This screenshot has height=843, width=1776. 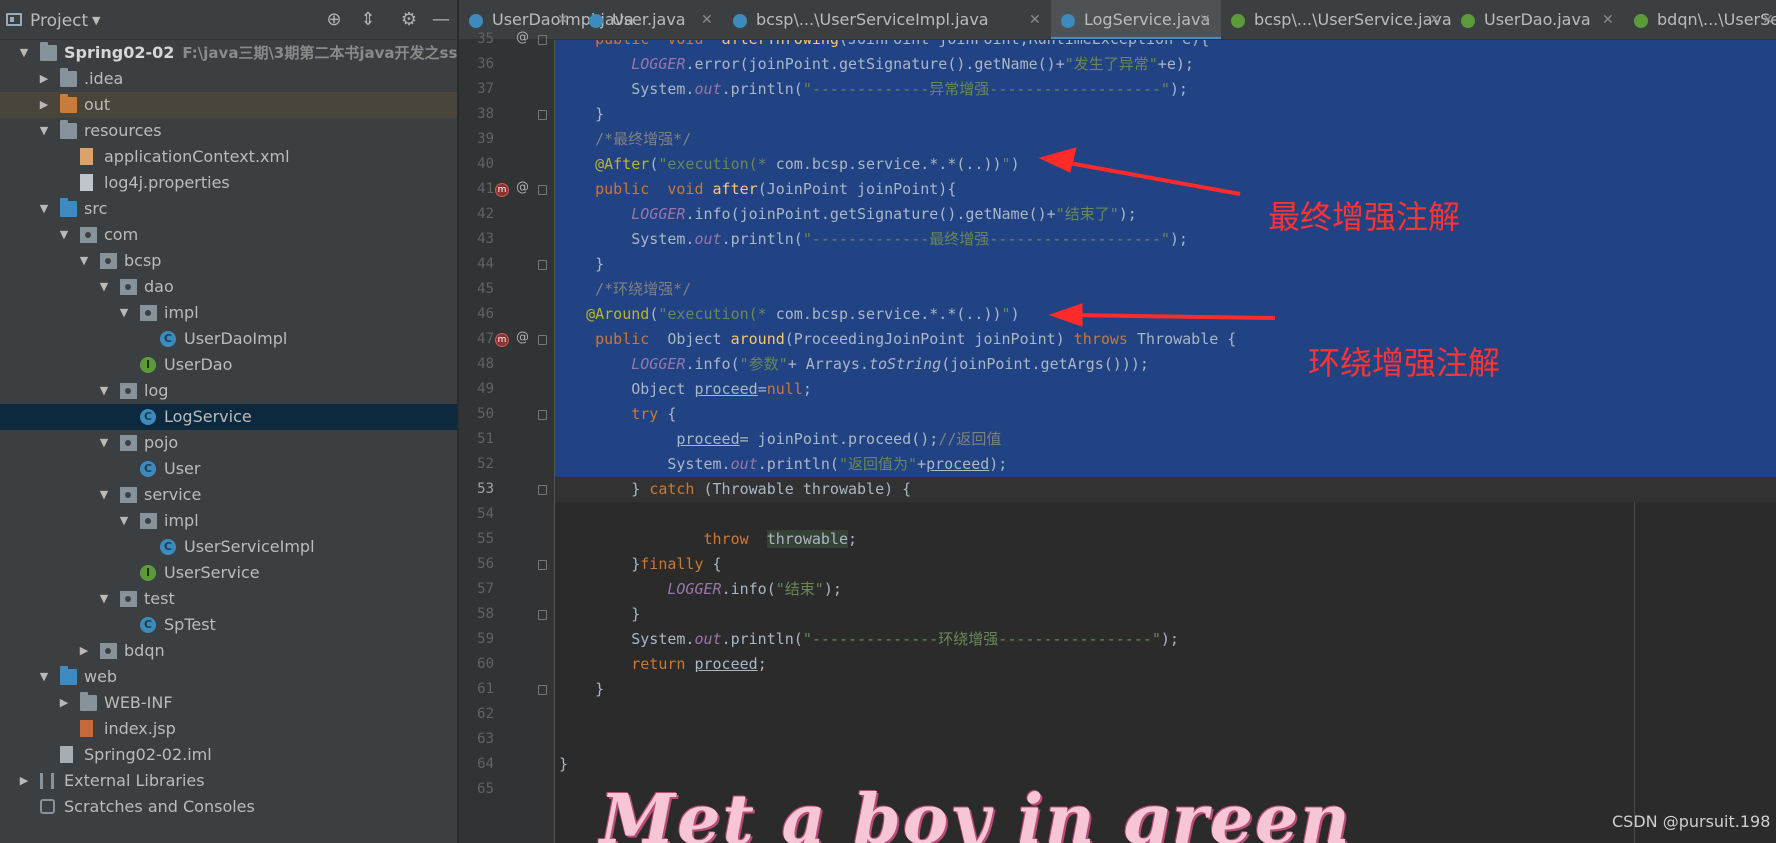 I want to click on arrow-head-around-advice, so click(x=1065, y=315).